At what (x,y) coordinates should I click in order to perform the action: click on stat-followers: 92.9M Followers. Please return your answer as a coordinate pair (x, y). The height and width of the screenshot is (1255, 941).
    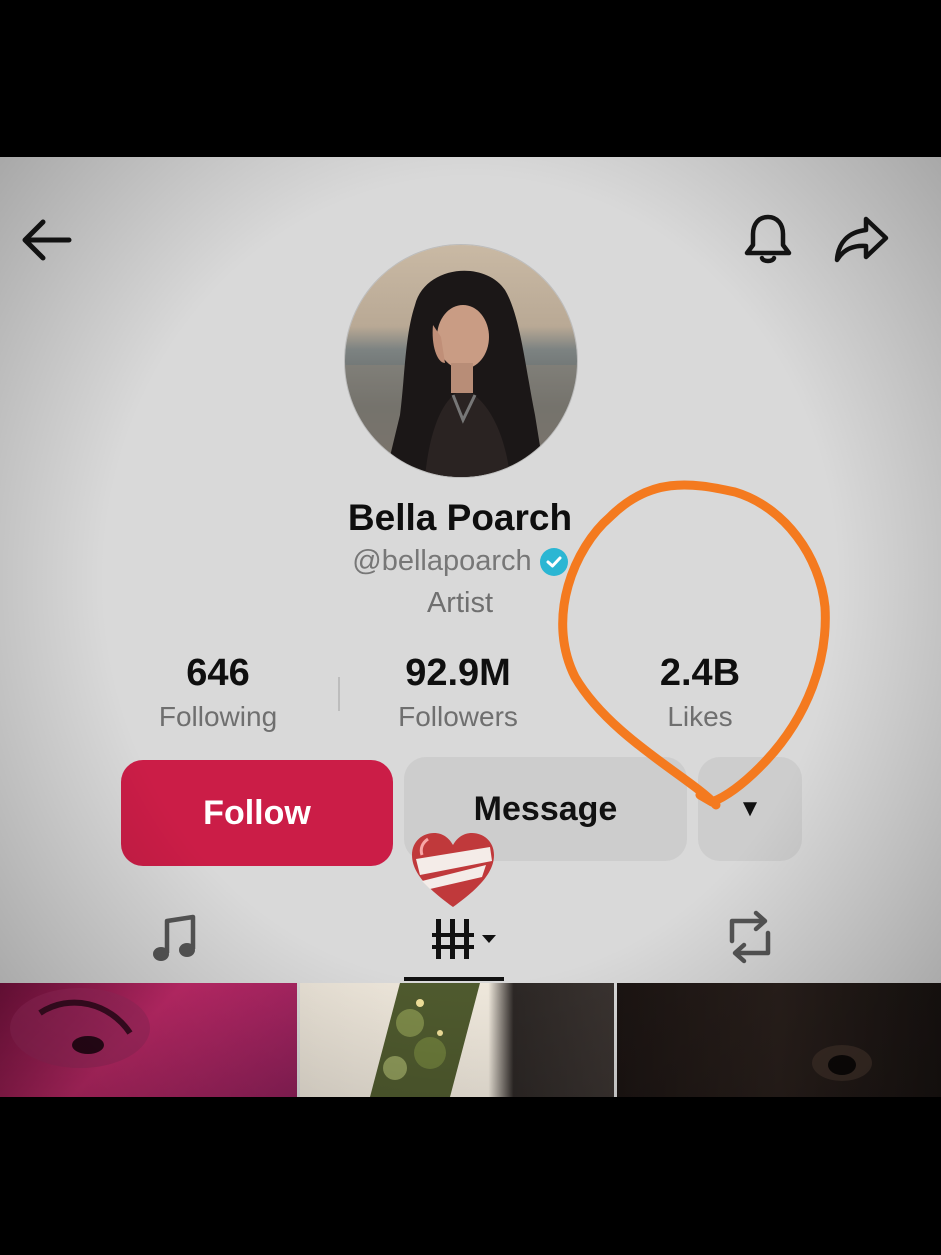
    Looking at the image, I should click on (458, 692).